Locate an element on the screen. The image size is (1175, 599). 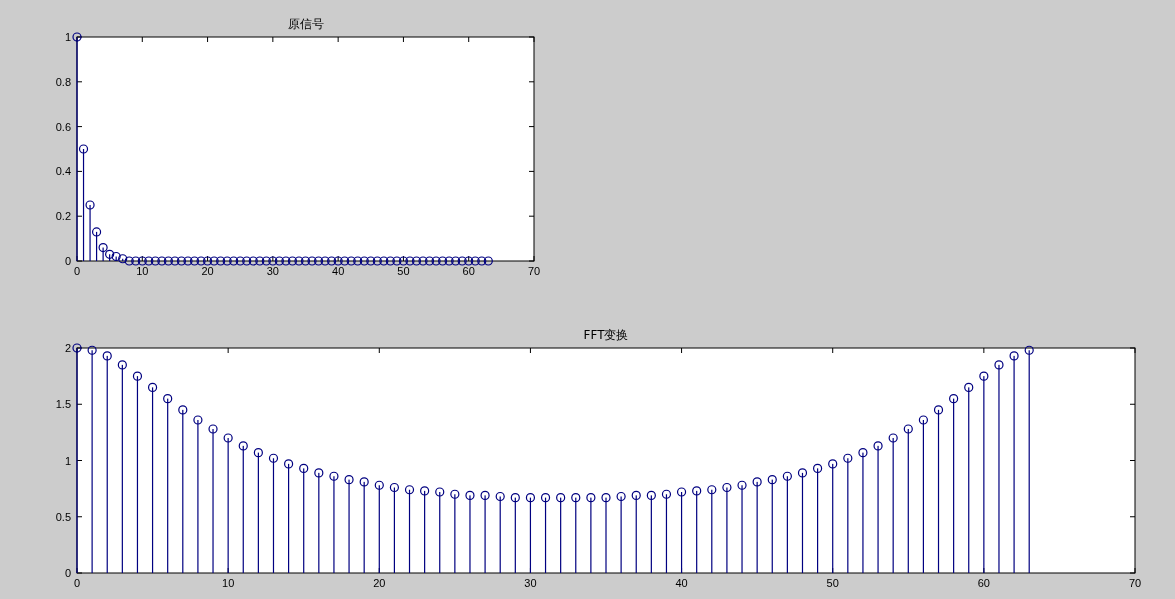
y-tick-label: 0.4 is located at coordinates (63, 171).